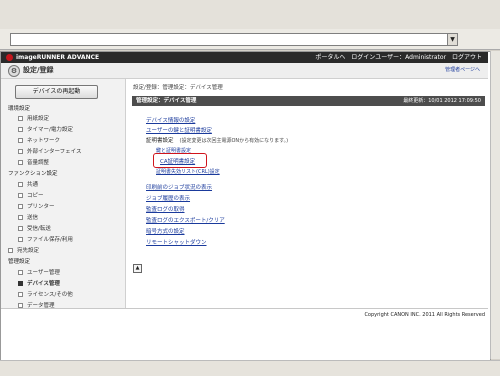 The image size is (500, 376). Describe the element at coordinates (39, 283) in the screenshot. I see `sidebar-item-device-management: デバイス管理` at that location.